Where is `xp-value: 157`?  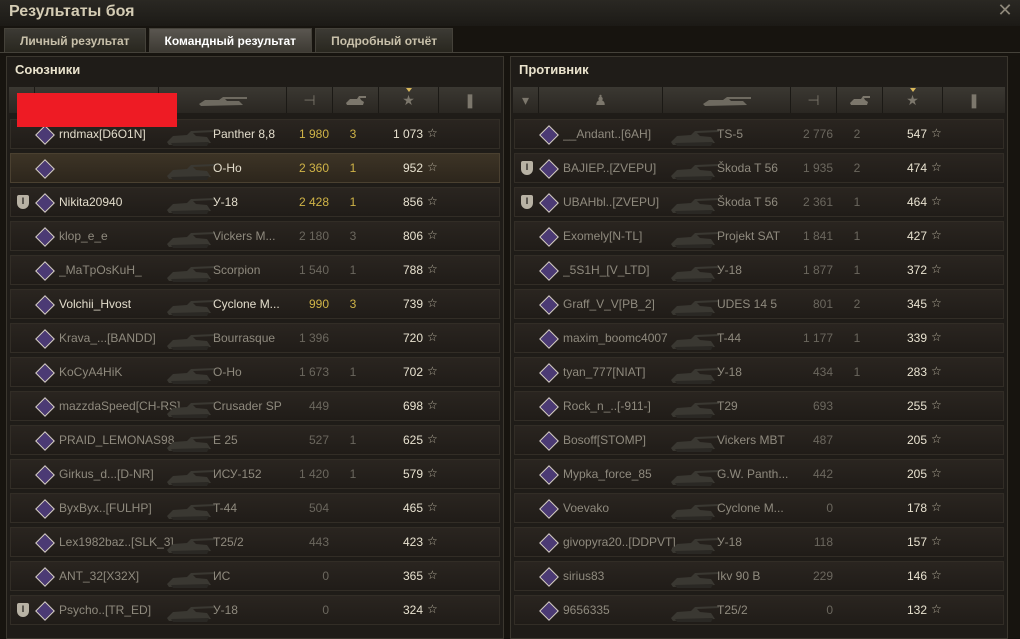 xp-value: 157 is located at coordinates (916, 542).